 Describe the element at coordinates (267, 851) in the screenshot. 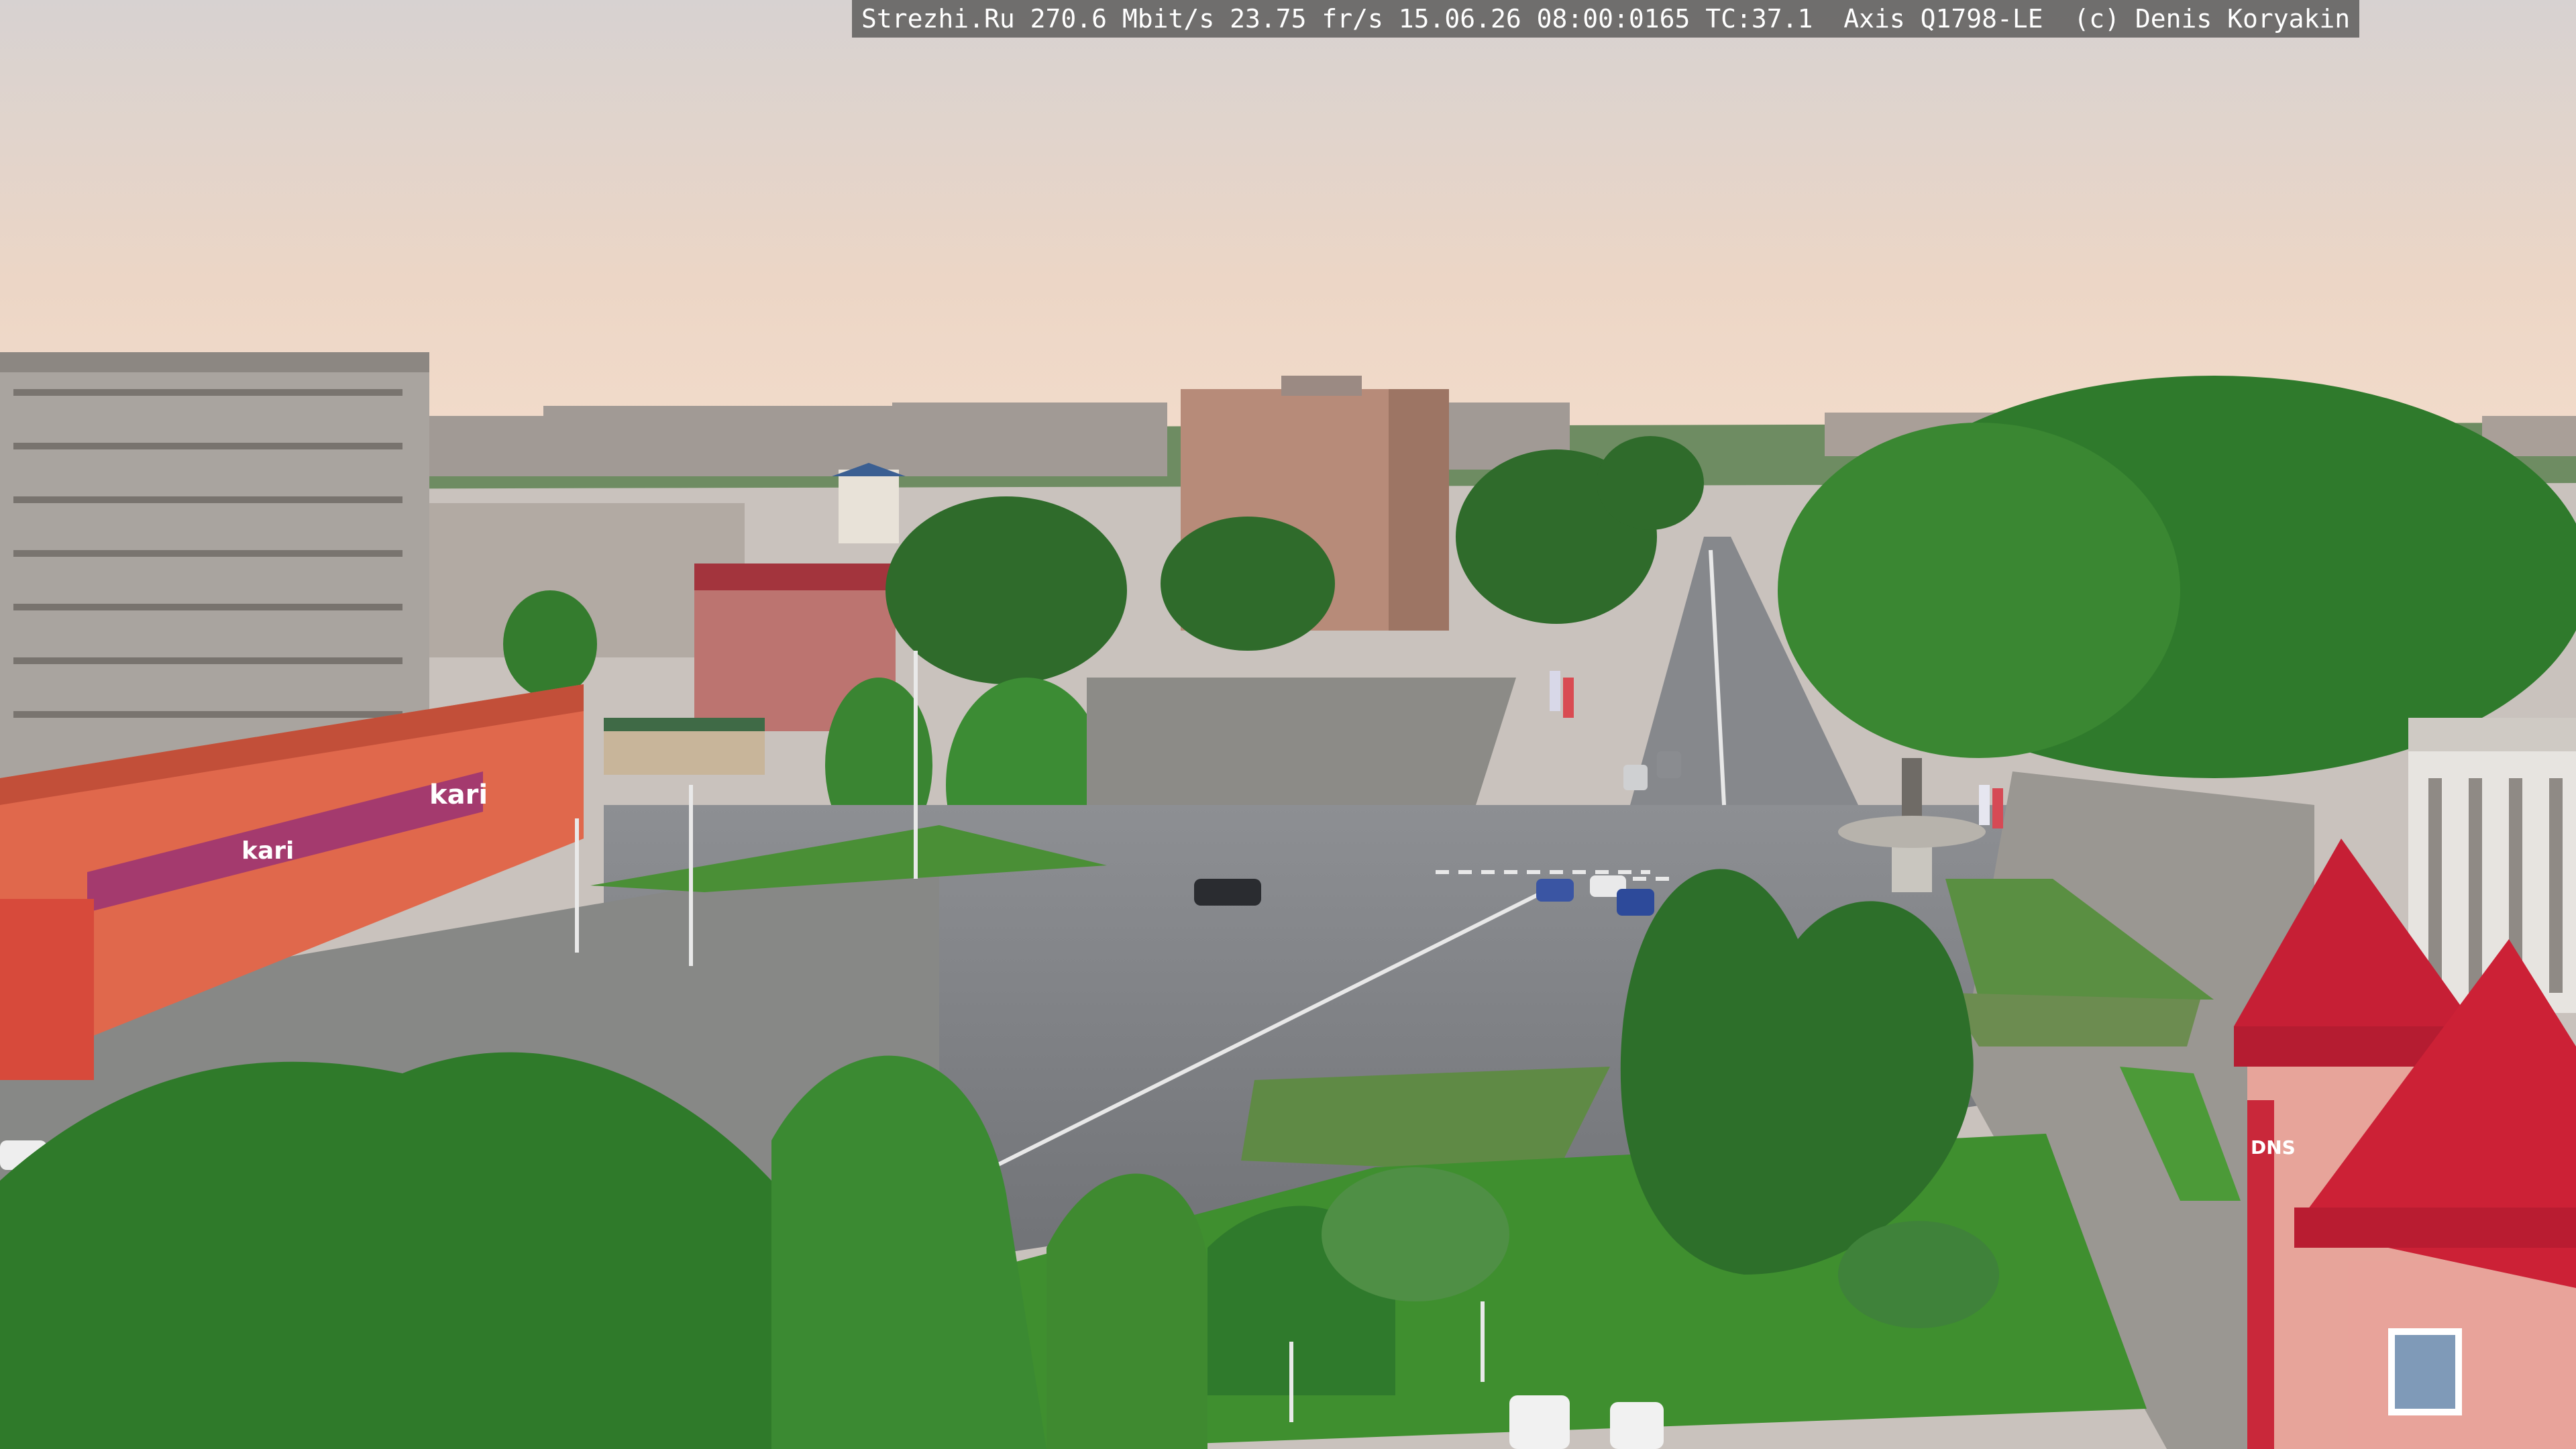

I see `store-sign-mid: kari` at that location.